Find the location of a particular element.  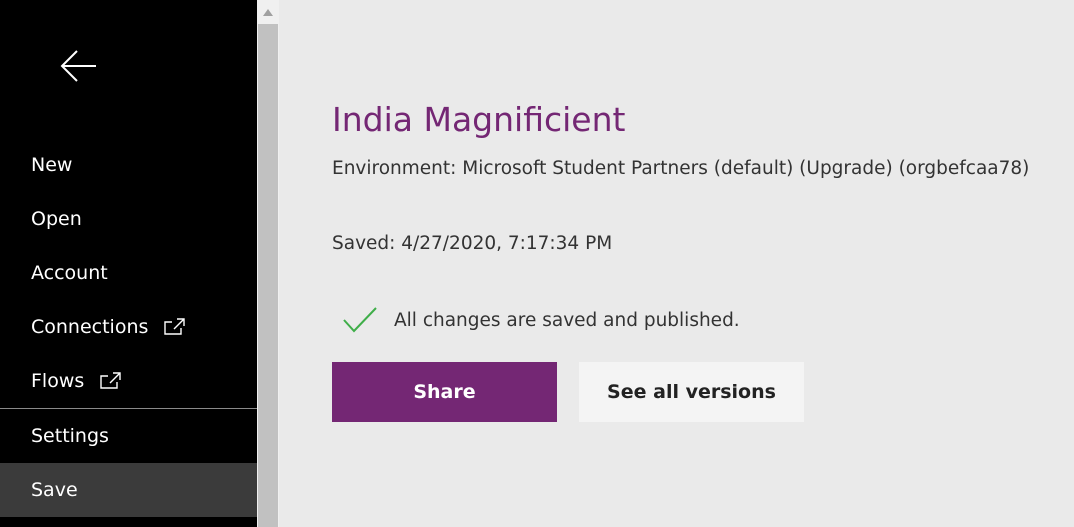

caret-up-icon is located at coordinates (268, 12).